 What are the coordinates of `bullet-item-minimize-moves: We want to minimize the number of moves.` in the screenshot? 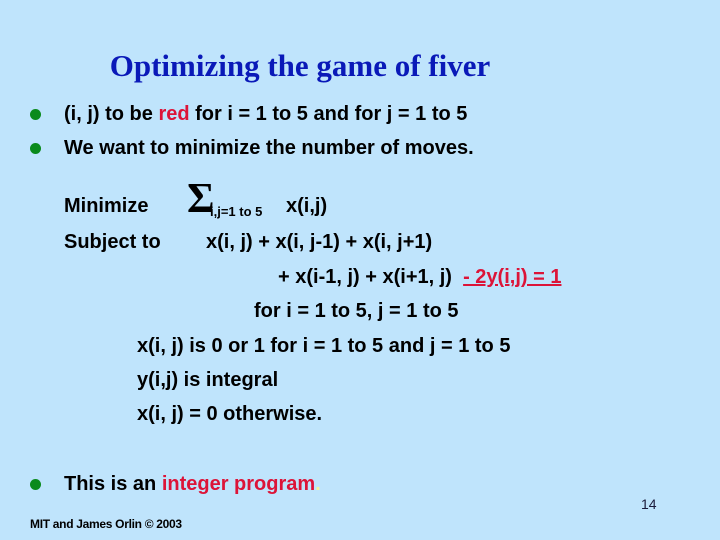 It's located at (252, 148).